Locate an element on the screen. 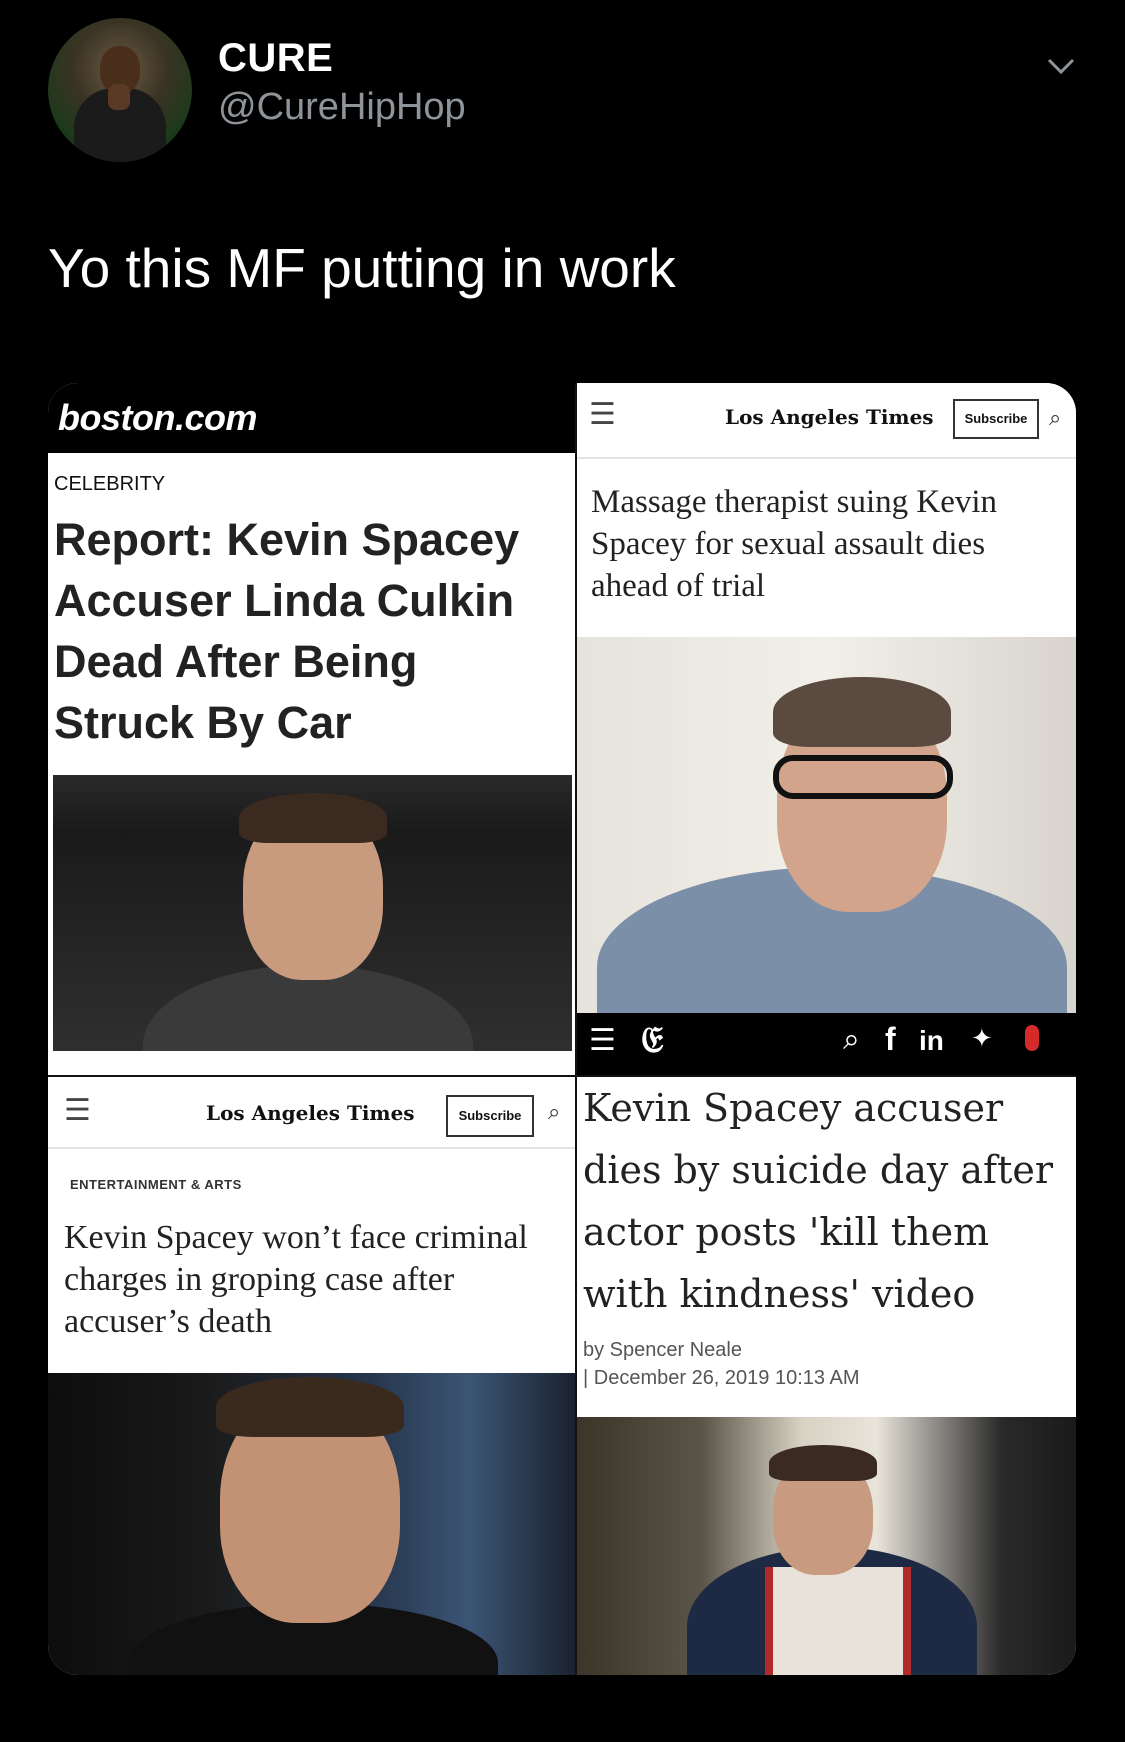 The width and height of the screenshot is (1125, 1742). tweet-text: Yo this MF putting in work is located at coordinates (362, 268).